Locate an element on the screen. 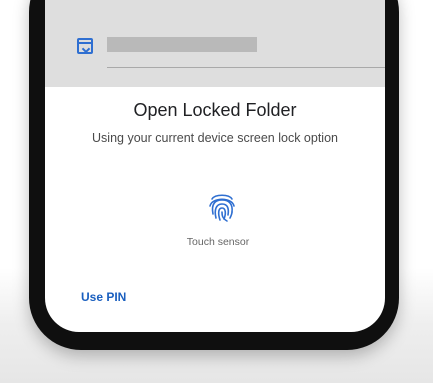  fingerprint-icon is located at coordinates (222, 207).